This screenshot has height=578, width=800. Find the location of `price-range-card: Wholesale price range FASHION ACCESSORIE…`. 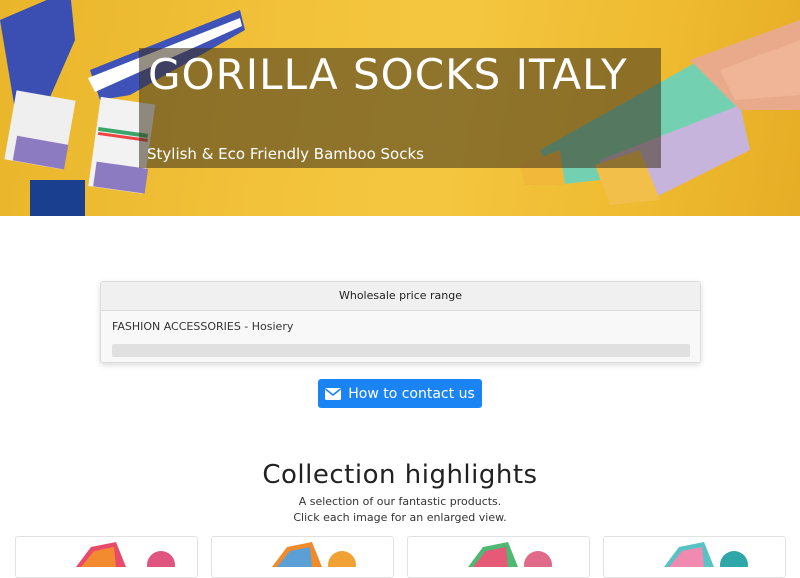

price-range-card: Wholesale price range FASHION ACCESSORIE… is located at coordinates (400, 322).